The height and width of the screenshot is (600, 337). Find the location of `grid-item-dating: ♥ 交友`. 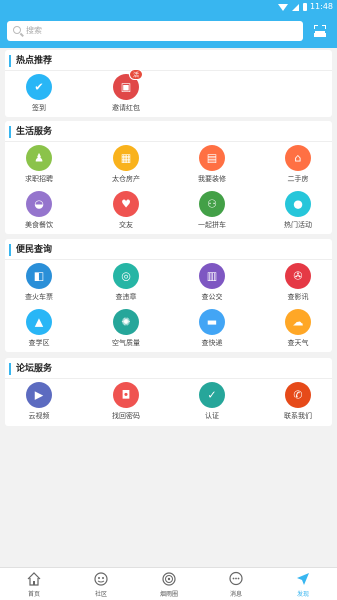

grid-item-dating: ♥ 交友 is located at coordinates (126, 210).